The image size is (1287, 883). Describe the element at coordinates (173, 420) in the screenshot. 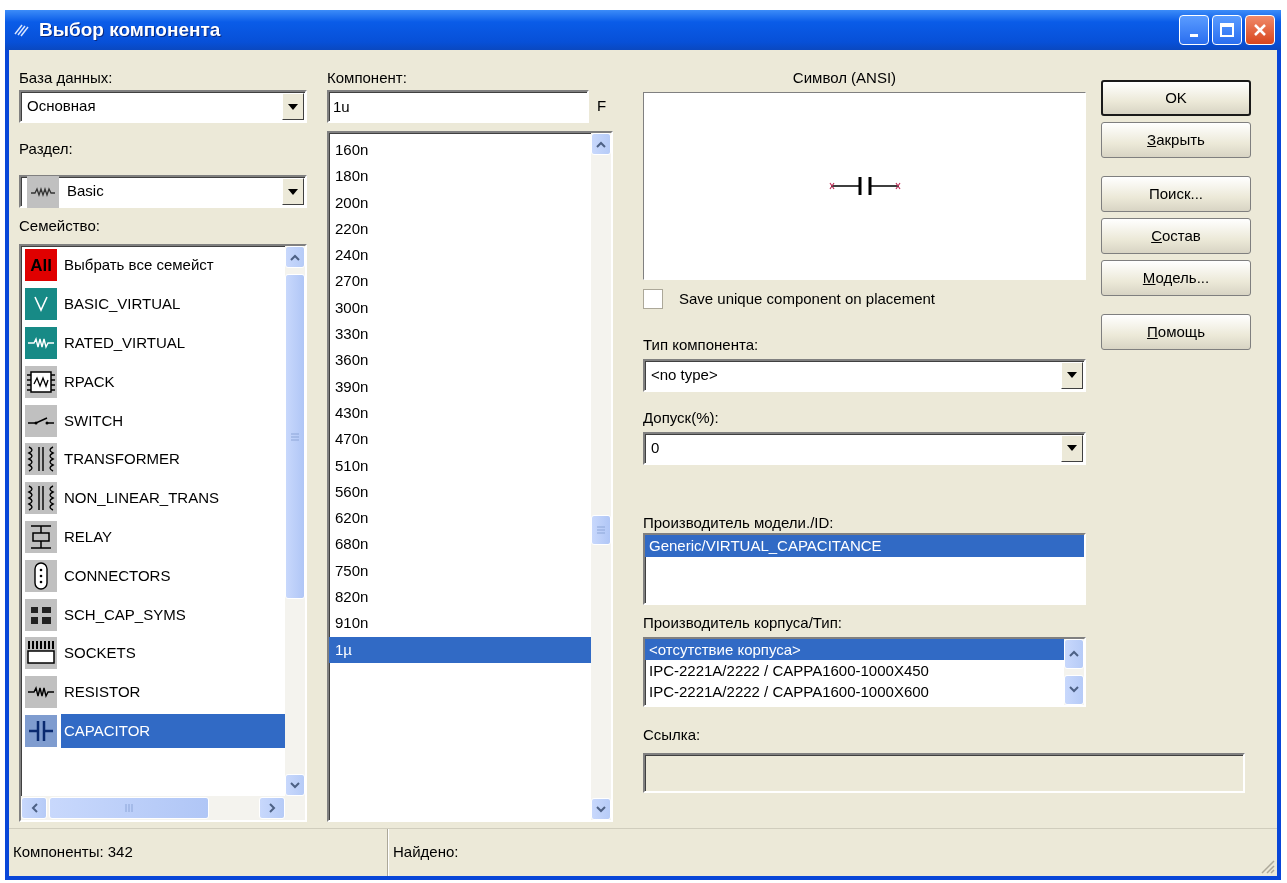

I see `family-item: SWITCH` at that location.